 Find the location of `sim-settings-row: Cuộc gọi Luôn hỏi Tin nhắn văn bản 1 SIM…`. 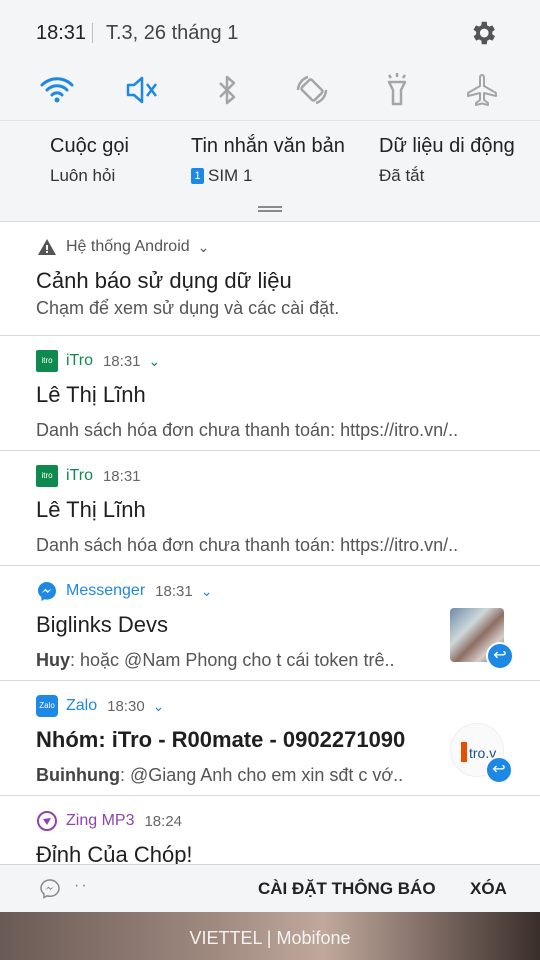

sim-settings-row: Cuộc gọi Luôn hỏi Tin nhắn văn bản 1 SIM… is located at coordinates (270, 159).